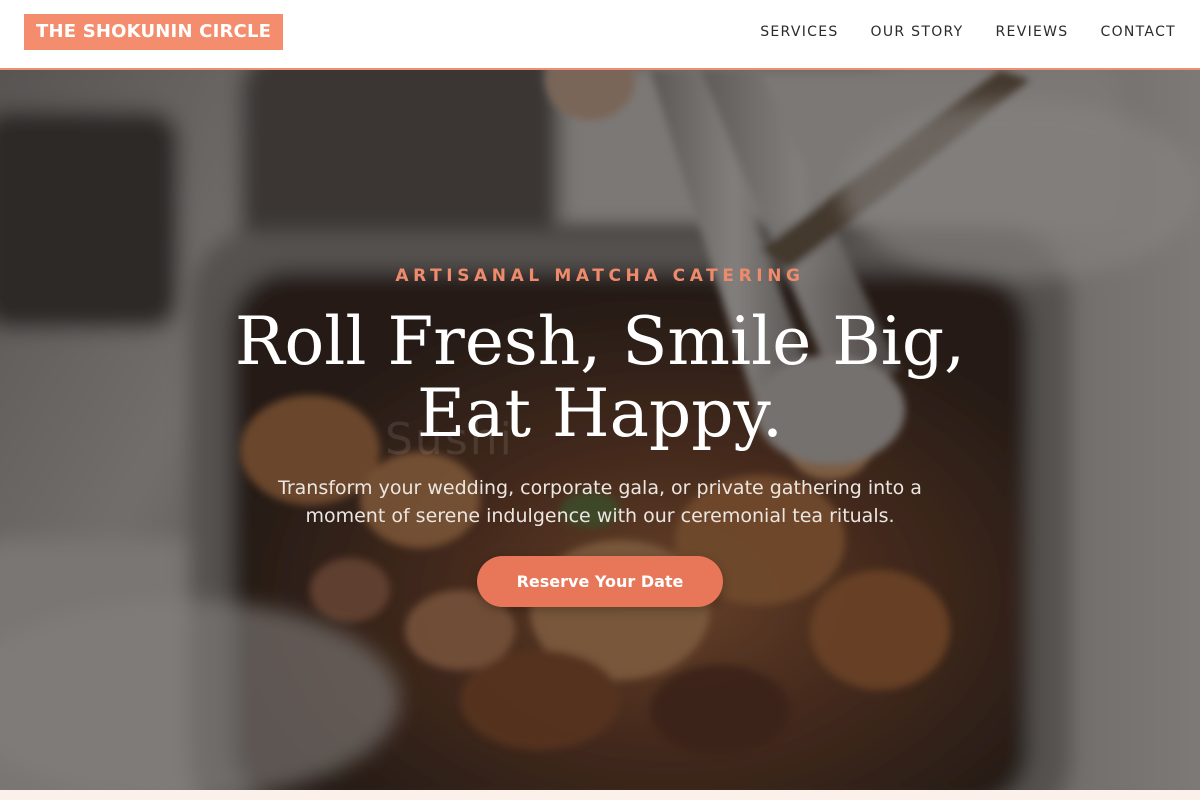  What do you see at coordinates (1032, 32) in the screenshot?
I see `nav-item-reviews: REVIEWS` at bounding box center [1032, 32].